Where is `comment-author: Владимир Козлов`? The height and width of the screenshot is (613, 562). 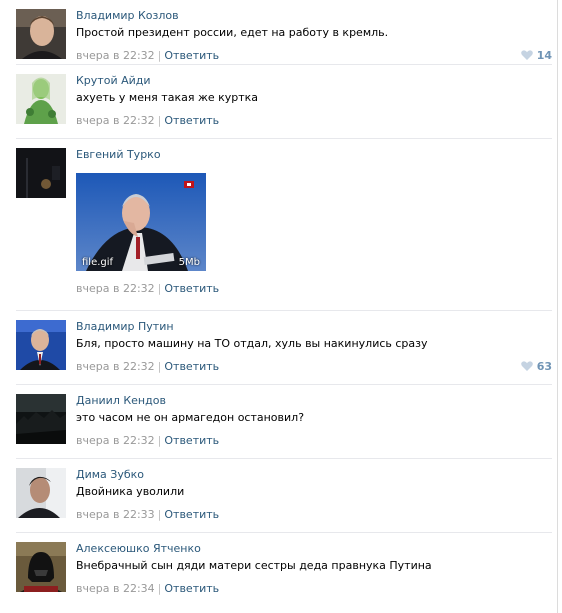 comment-author: Владимир Козлов is located at coordinates (127, 17).